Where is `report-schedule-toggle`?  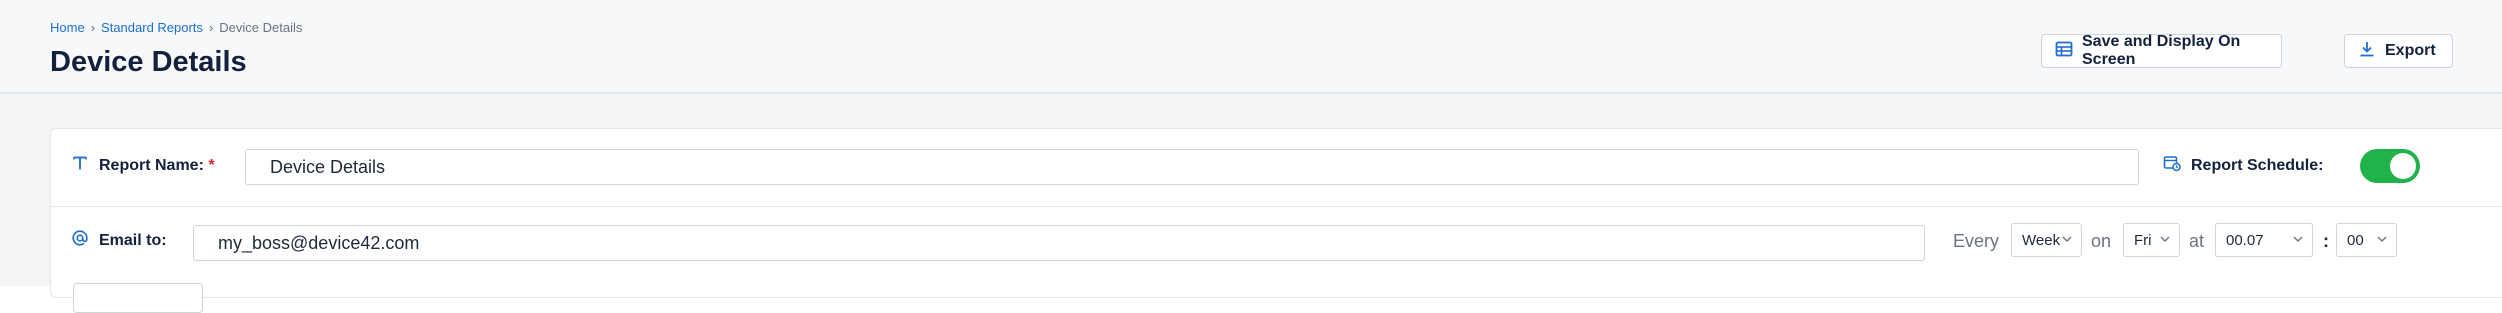 report-schedule-toggle is located at coordinates (2390, 166).